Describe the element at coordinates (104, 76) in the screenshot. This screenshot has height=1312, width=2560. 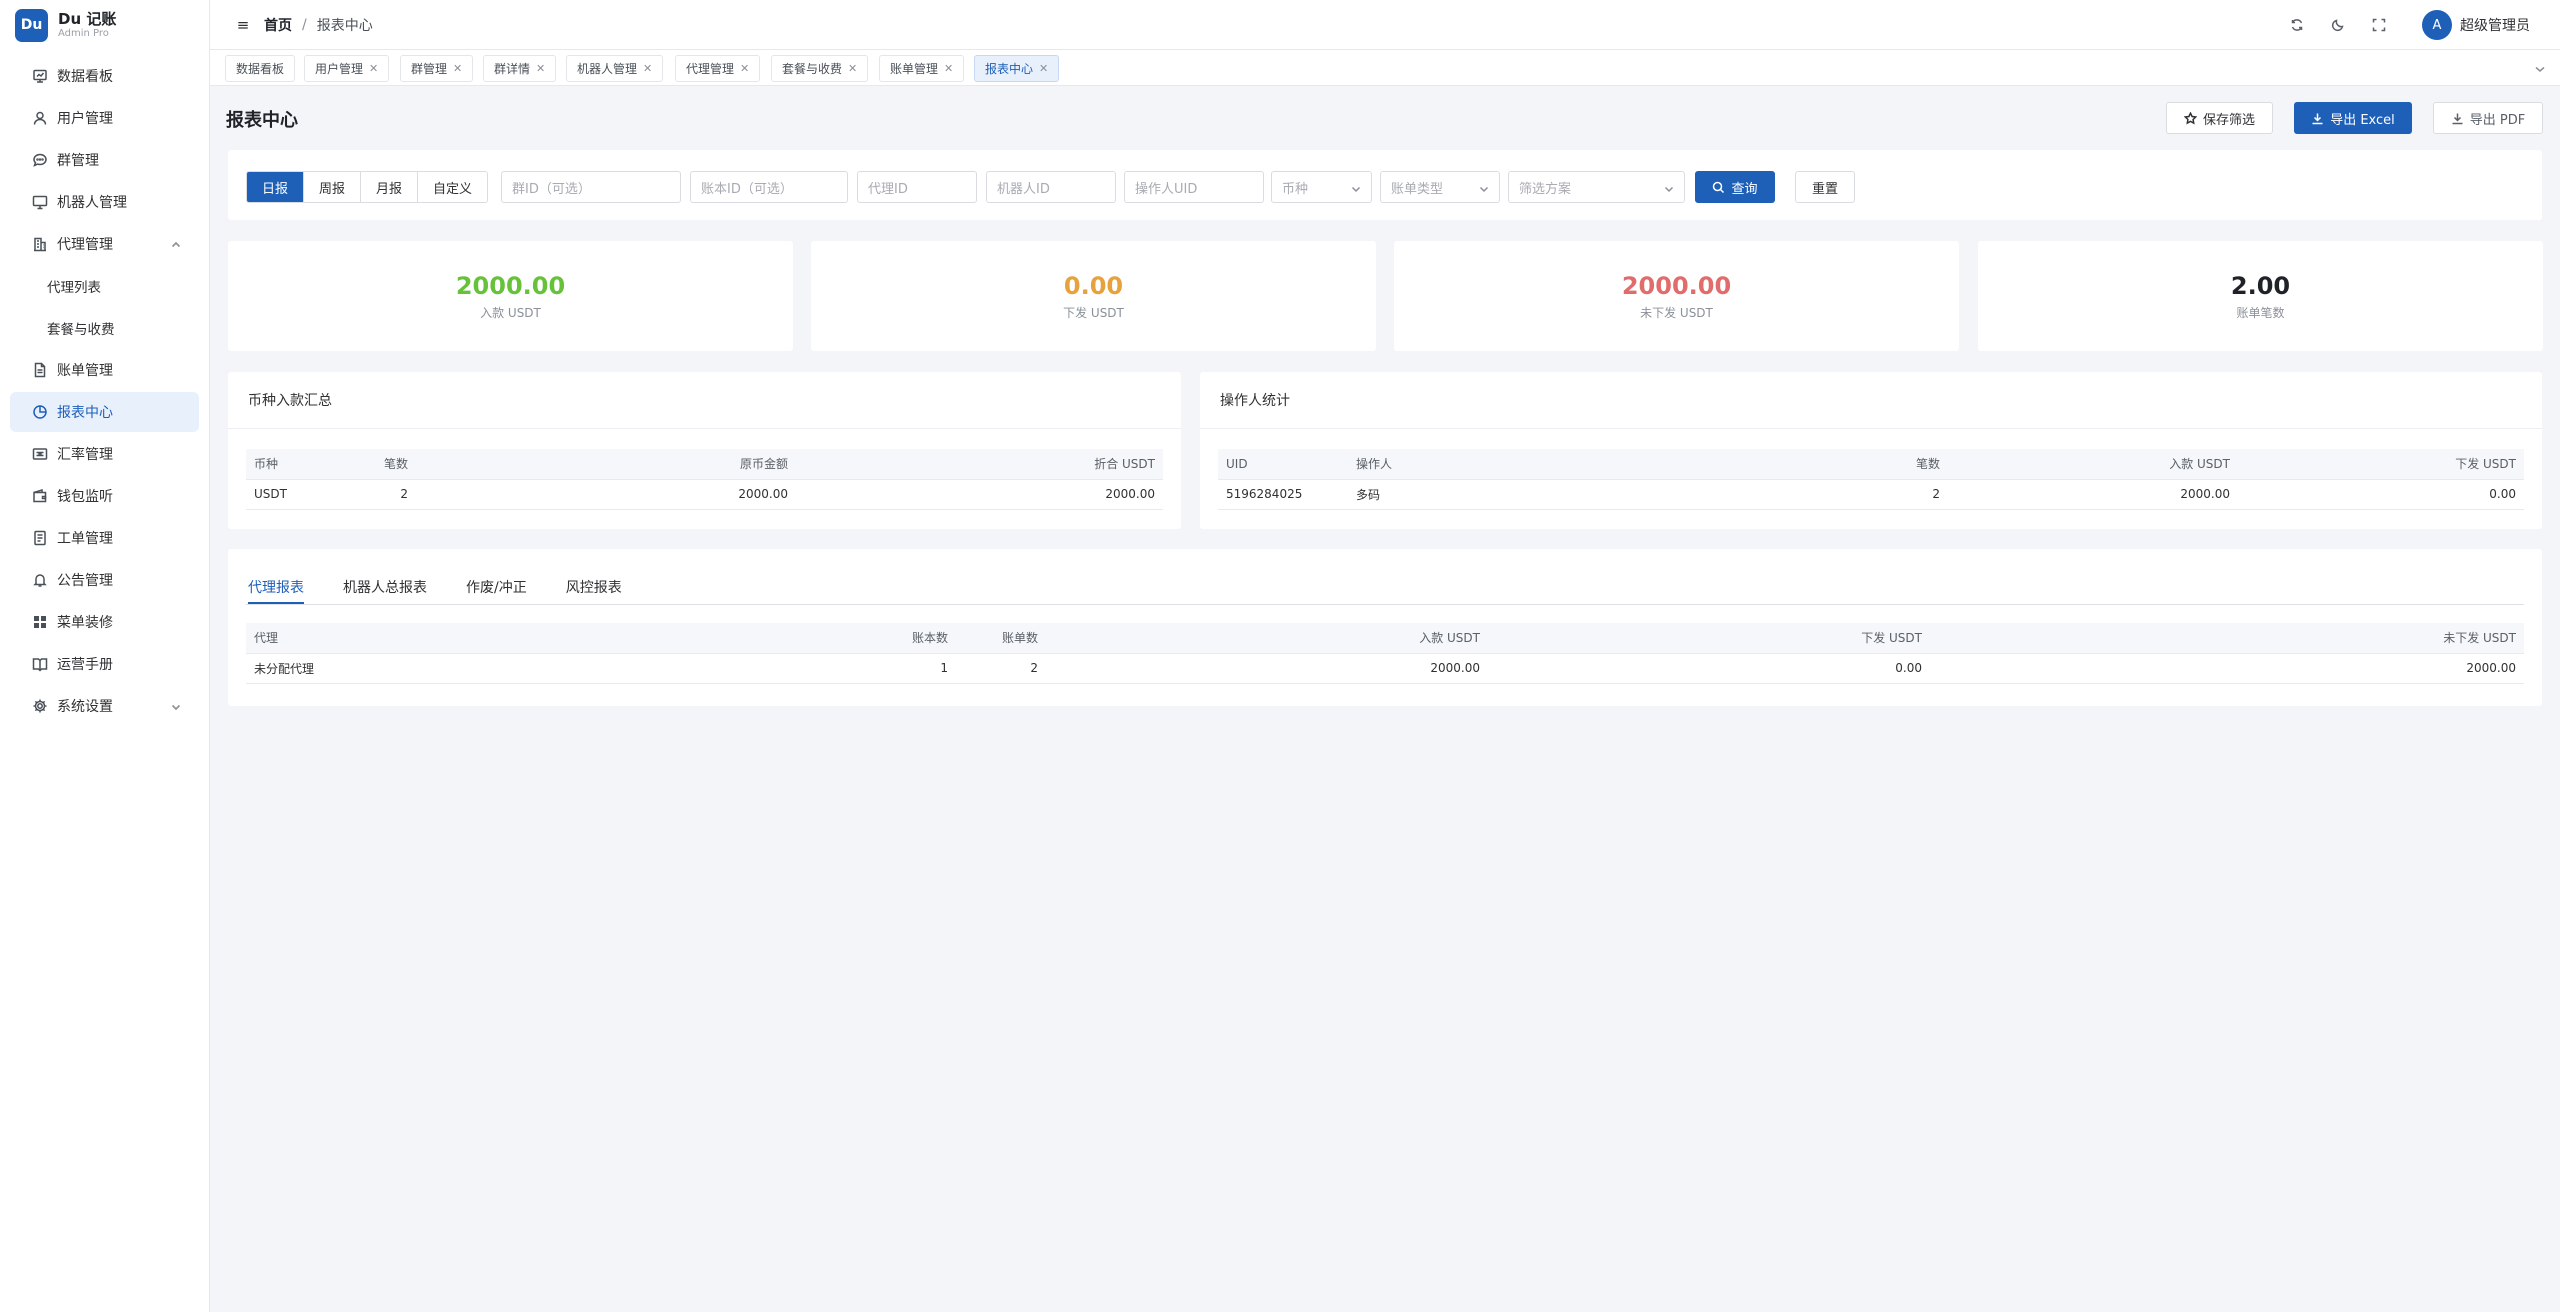
I see `sidebar-item-dashboard: 数据看板` at that location.